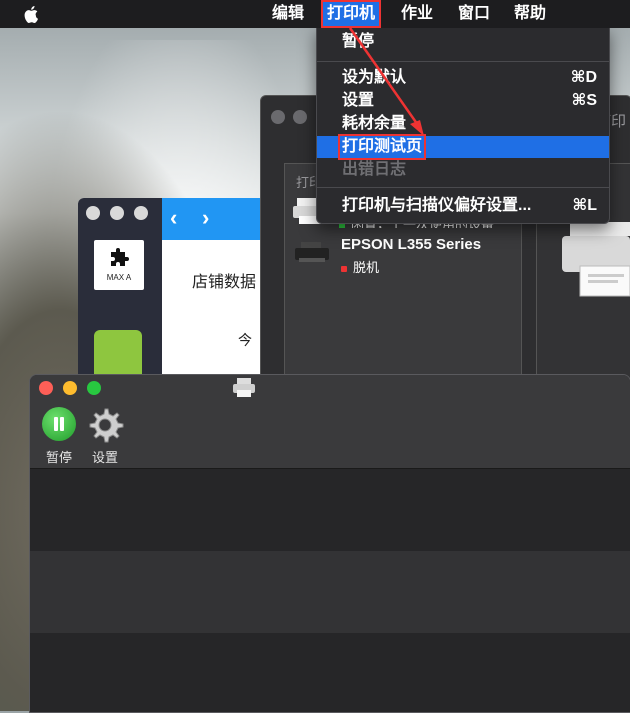  Describe the element at coordinates (120, 298) in the screenshot. I see `app-sidebar: MAX A` at that location.